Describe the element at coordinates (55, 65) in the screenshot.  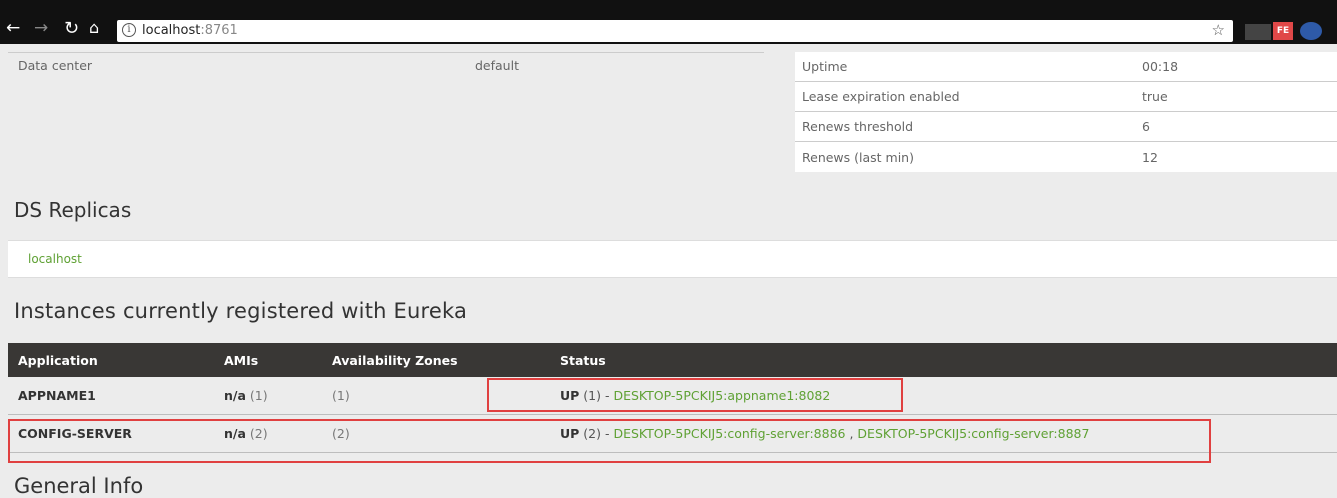
I see `status-key: Data center` at that location.